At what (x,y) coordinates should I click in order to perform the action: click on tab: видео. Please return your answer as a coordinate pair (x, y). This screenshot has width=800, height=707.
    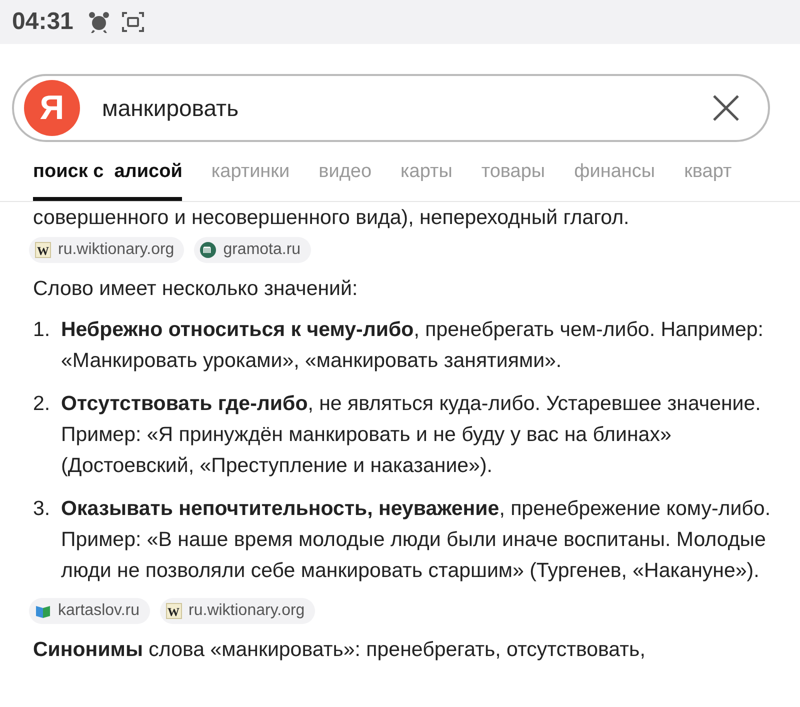
    Looking at the image, I should click on (345, 180).